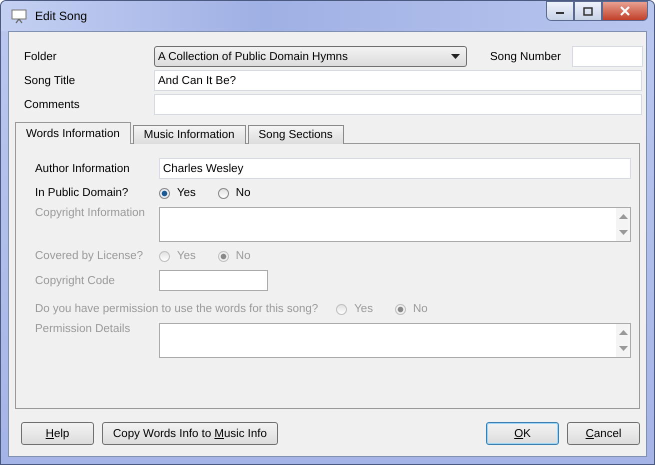  I want to click on minimize-button, so click(560, 11).